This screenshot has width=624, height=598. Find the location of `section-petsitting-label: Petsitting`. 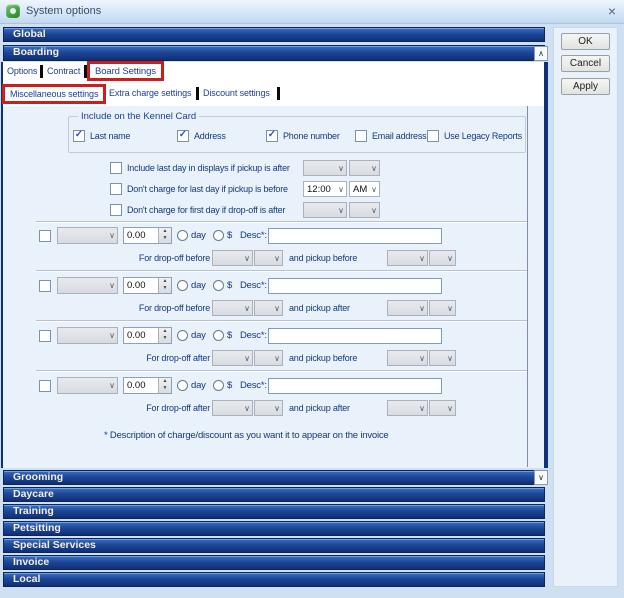

section-petsitting-label: Petsitting is located at coordinates (37, 528).